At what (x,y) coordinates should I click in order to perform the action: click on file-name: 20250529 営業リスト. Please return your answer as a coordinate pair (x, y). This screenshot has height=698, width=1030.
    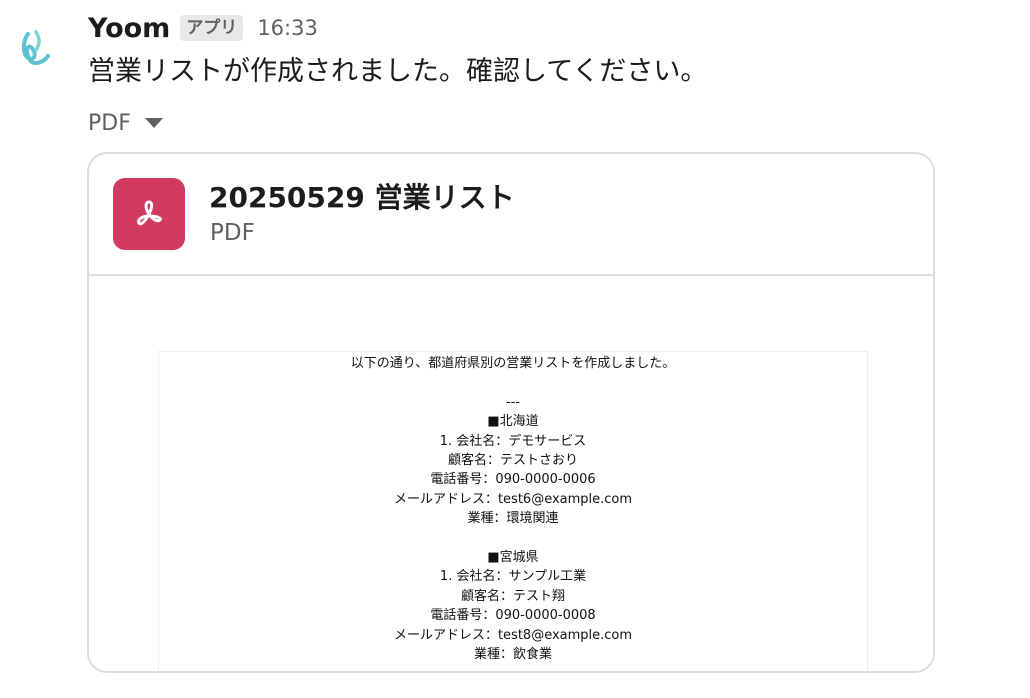
    Looking at the image, I should click on (362, 196).